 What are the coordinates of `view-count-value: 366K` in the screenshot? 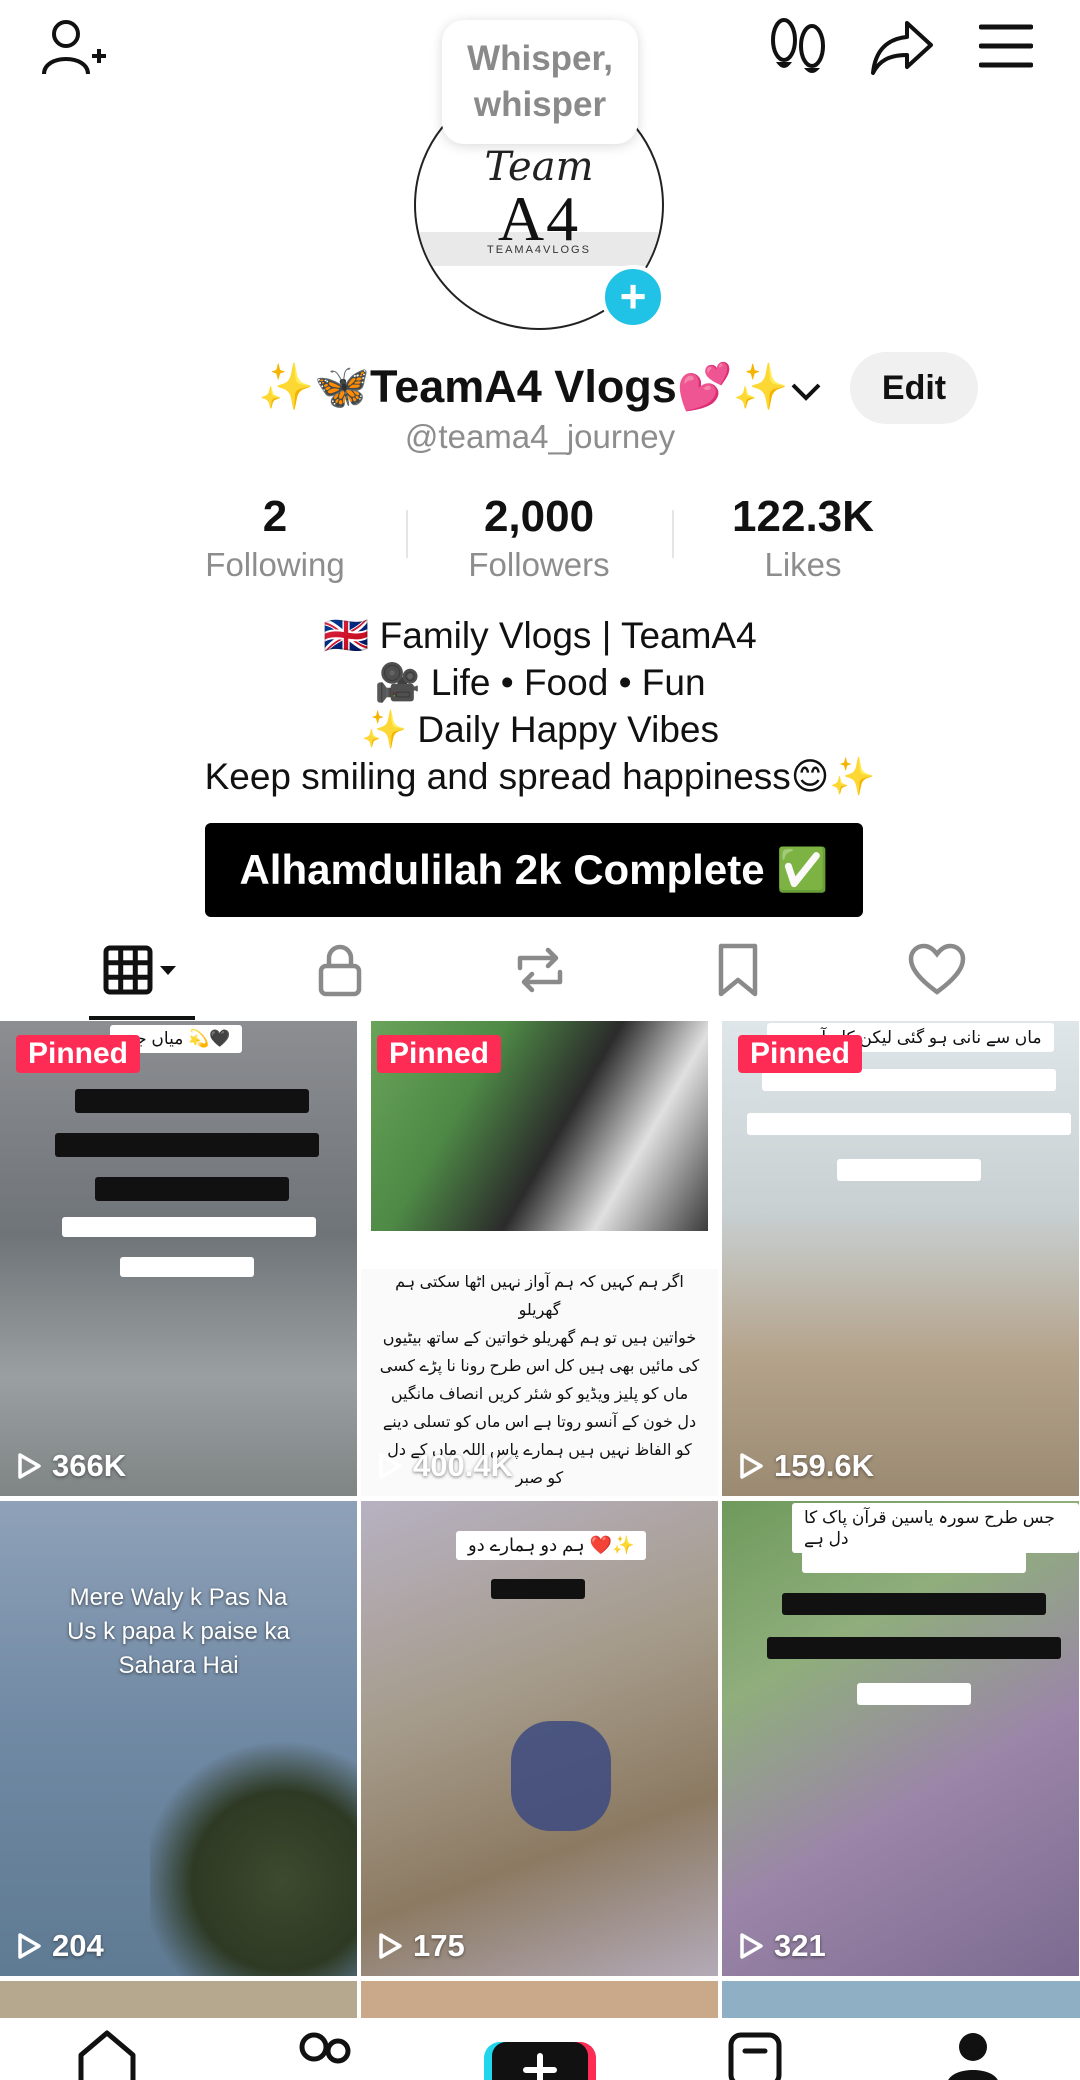 It's located at (89, 1465).